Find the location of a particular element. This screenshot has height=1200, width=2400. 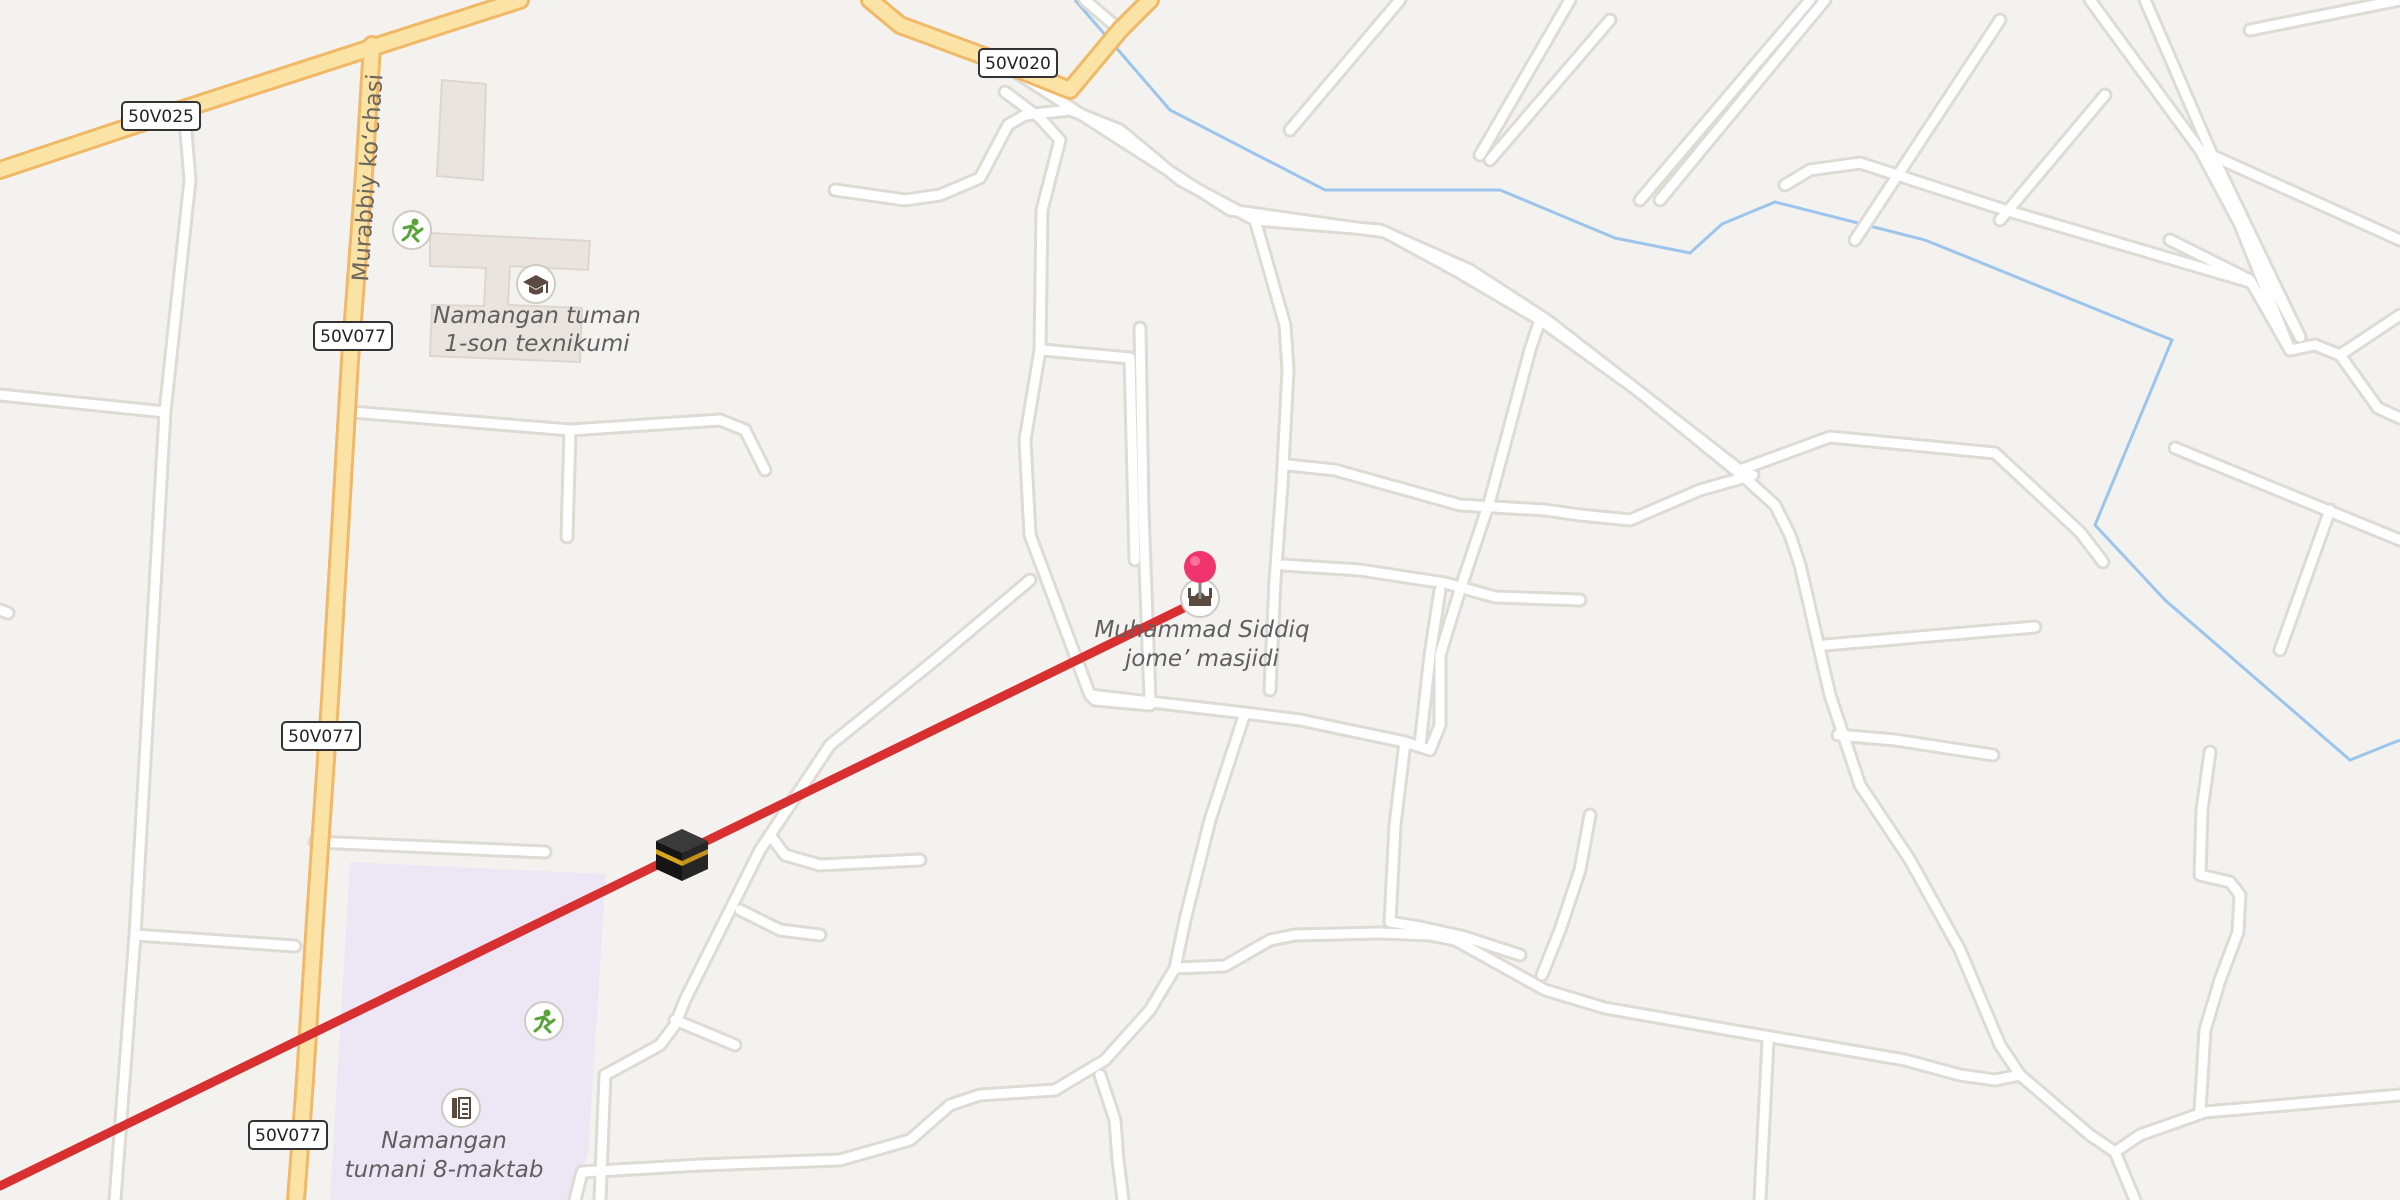

school-icon is located at coordinates (461, 1108).